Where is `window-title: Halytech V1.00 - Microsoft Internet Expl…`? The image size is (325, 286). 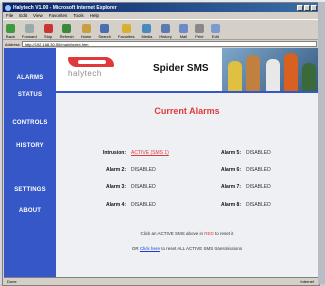 window-title: Halytech V1.00 - Microsoft Internet Expl… is located at coordinates (65, 7).